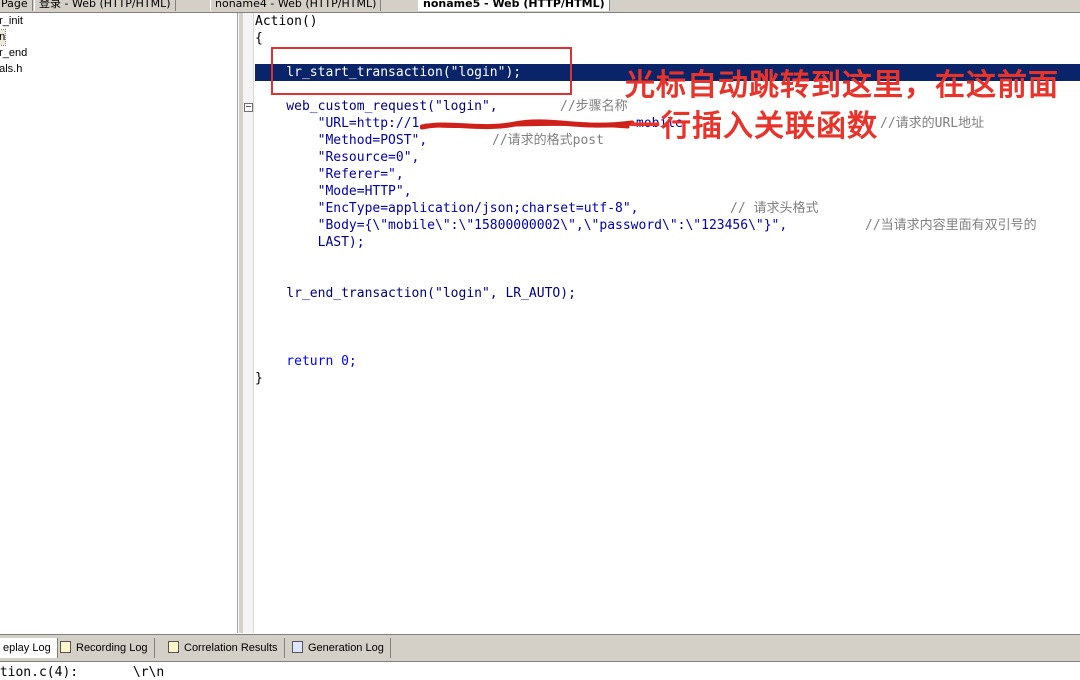  What do you see at coordinates (306, 361) in the screenshot?
I see `code-line: return 0;` at bounding box center [306, 361].